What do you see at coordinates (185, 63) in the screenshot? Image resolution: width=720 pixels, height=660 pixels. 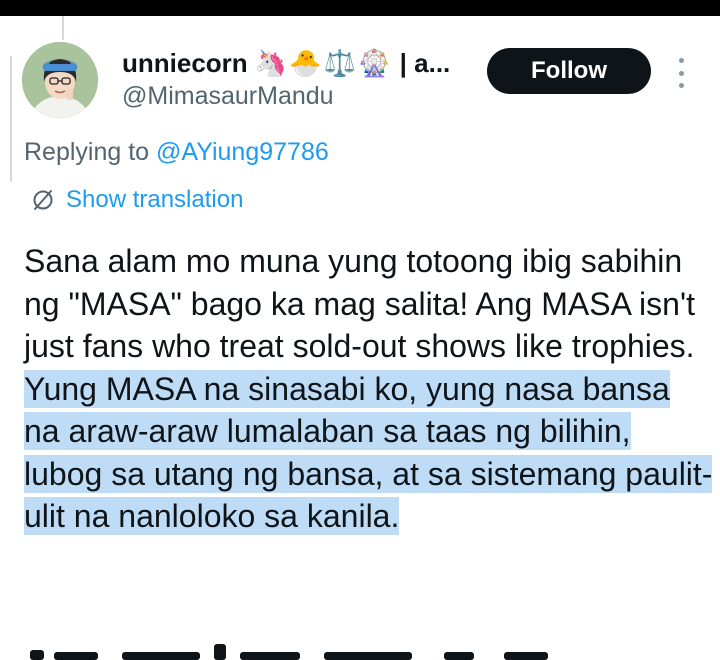 I see `author-name-text: unniecorn` at bounding box center [185, 63].